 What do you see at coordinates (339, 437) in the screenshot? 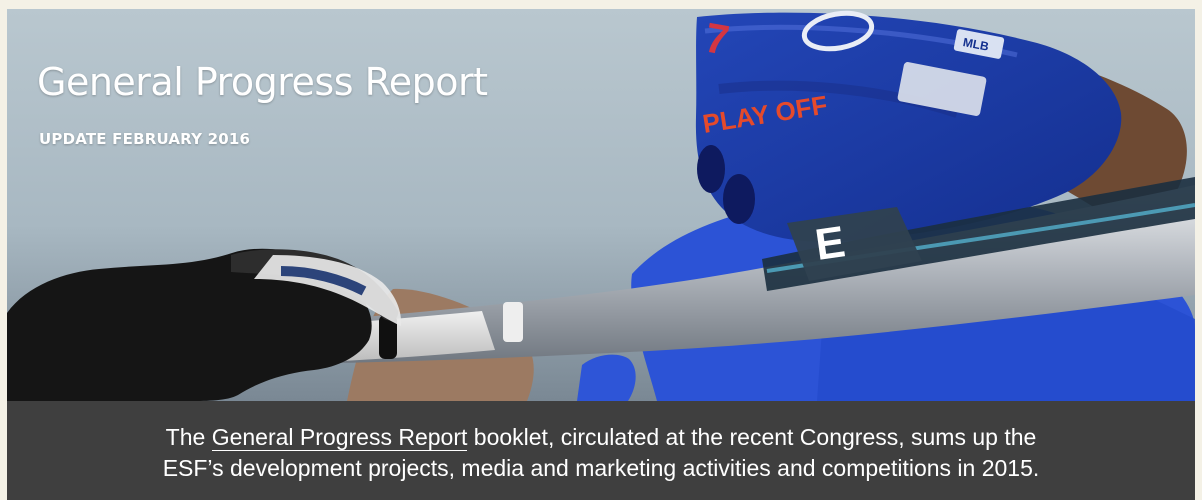
I see `general-progress-report-link: General Progress Report` at bounding box center [339, 437].